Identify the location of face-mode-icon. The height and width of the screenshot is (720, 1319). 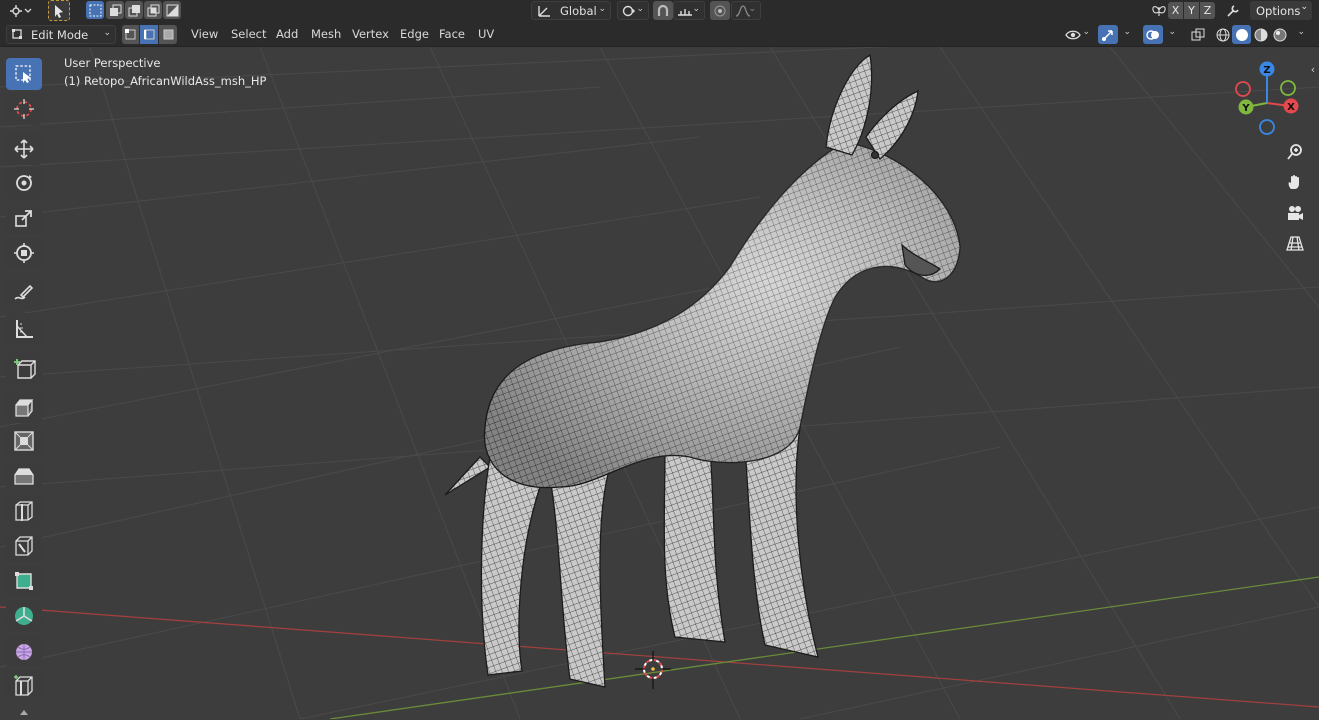
(168, 34).